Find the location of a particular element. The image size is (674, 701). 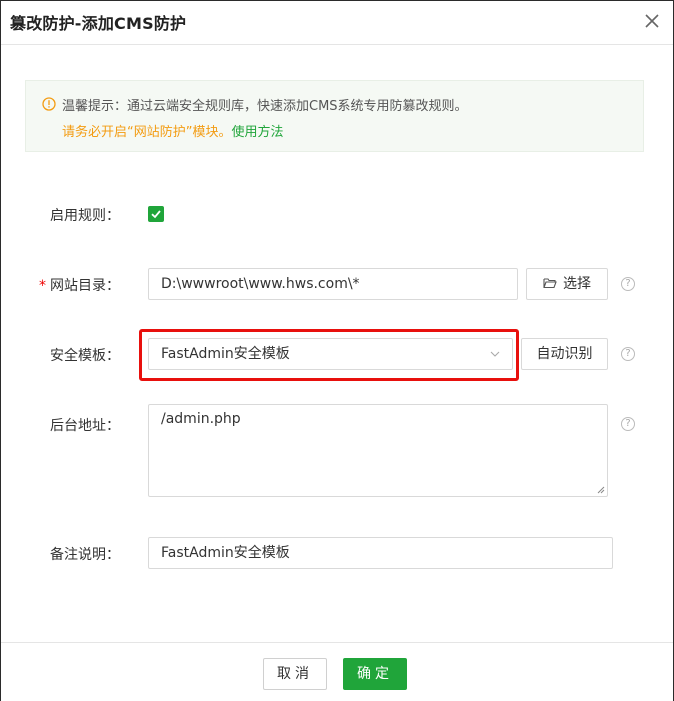

folder-icon is located at coordinates (550, 283).